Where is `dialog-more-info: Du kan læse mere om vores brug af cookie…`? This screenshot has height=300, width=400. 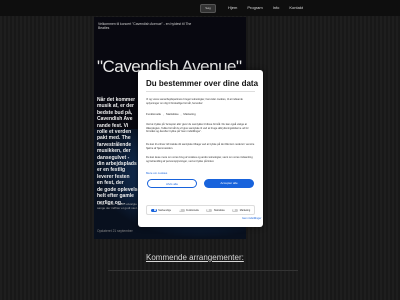
dialog-more-info: Du kan læse mere om vores brug af cookie… is located at coordinates (199, 159).